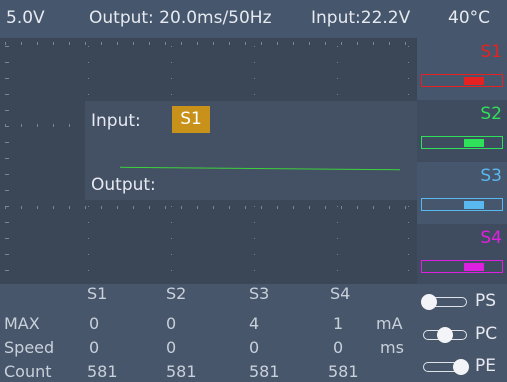 This screenshot has height=382, width=507. I want to click on output-label: Output:, so click(123, 185).